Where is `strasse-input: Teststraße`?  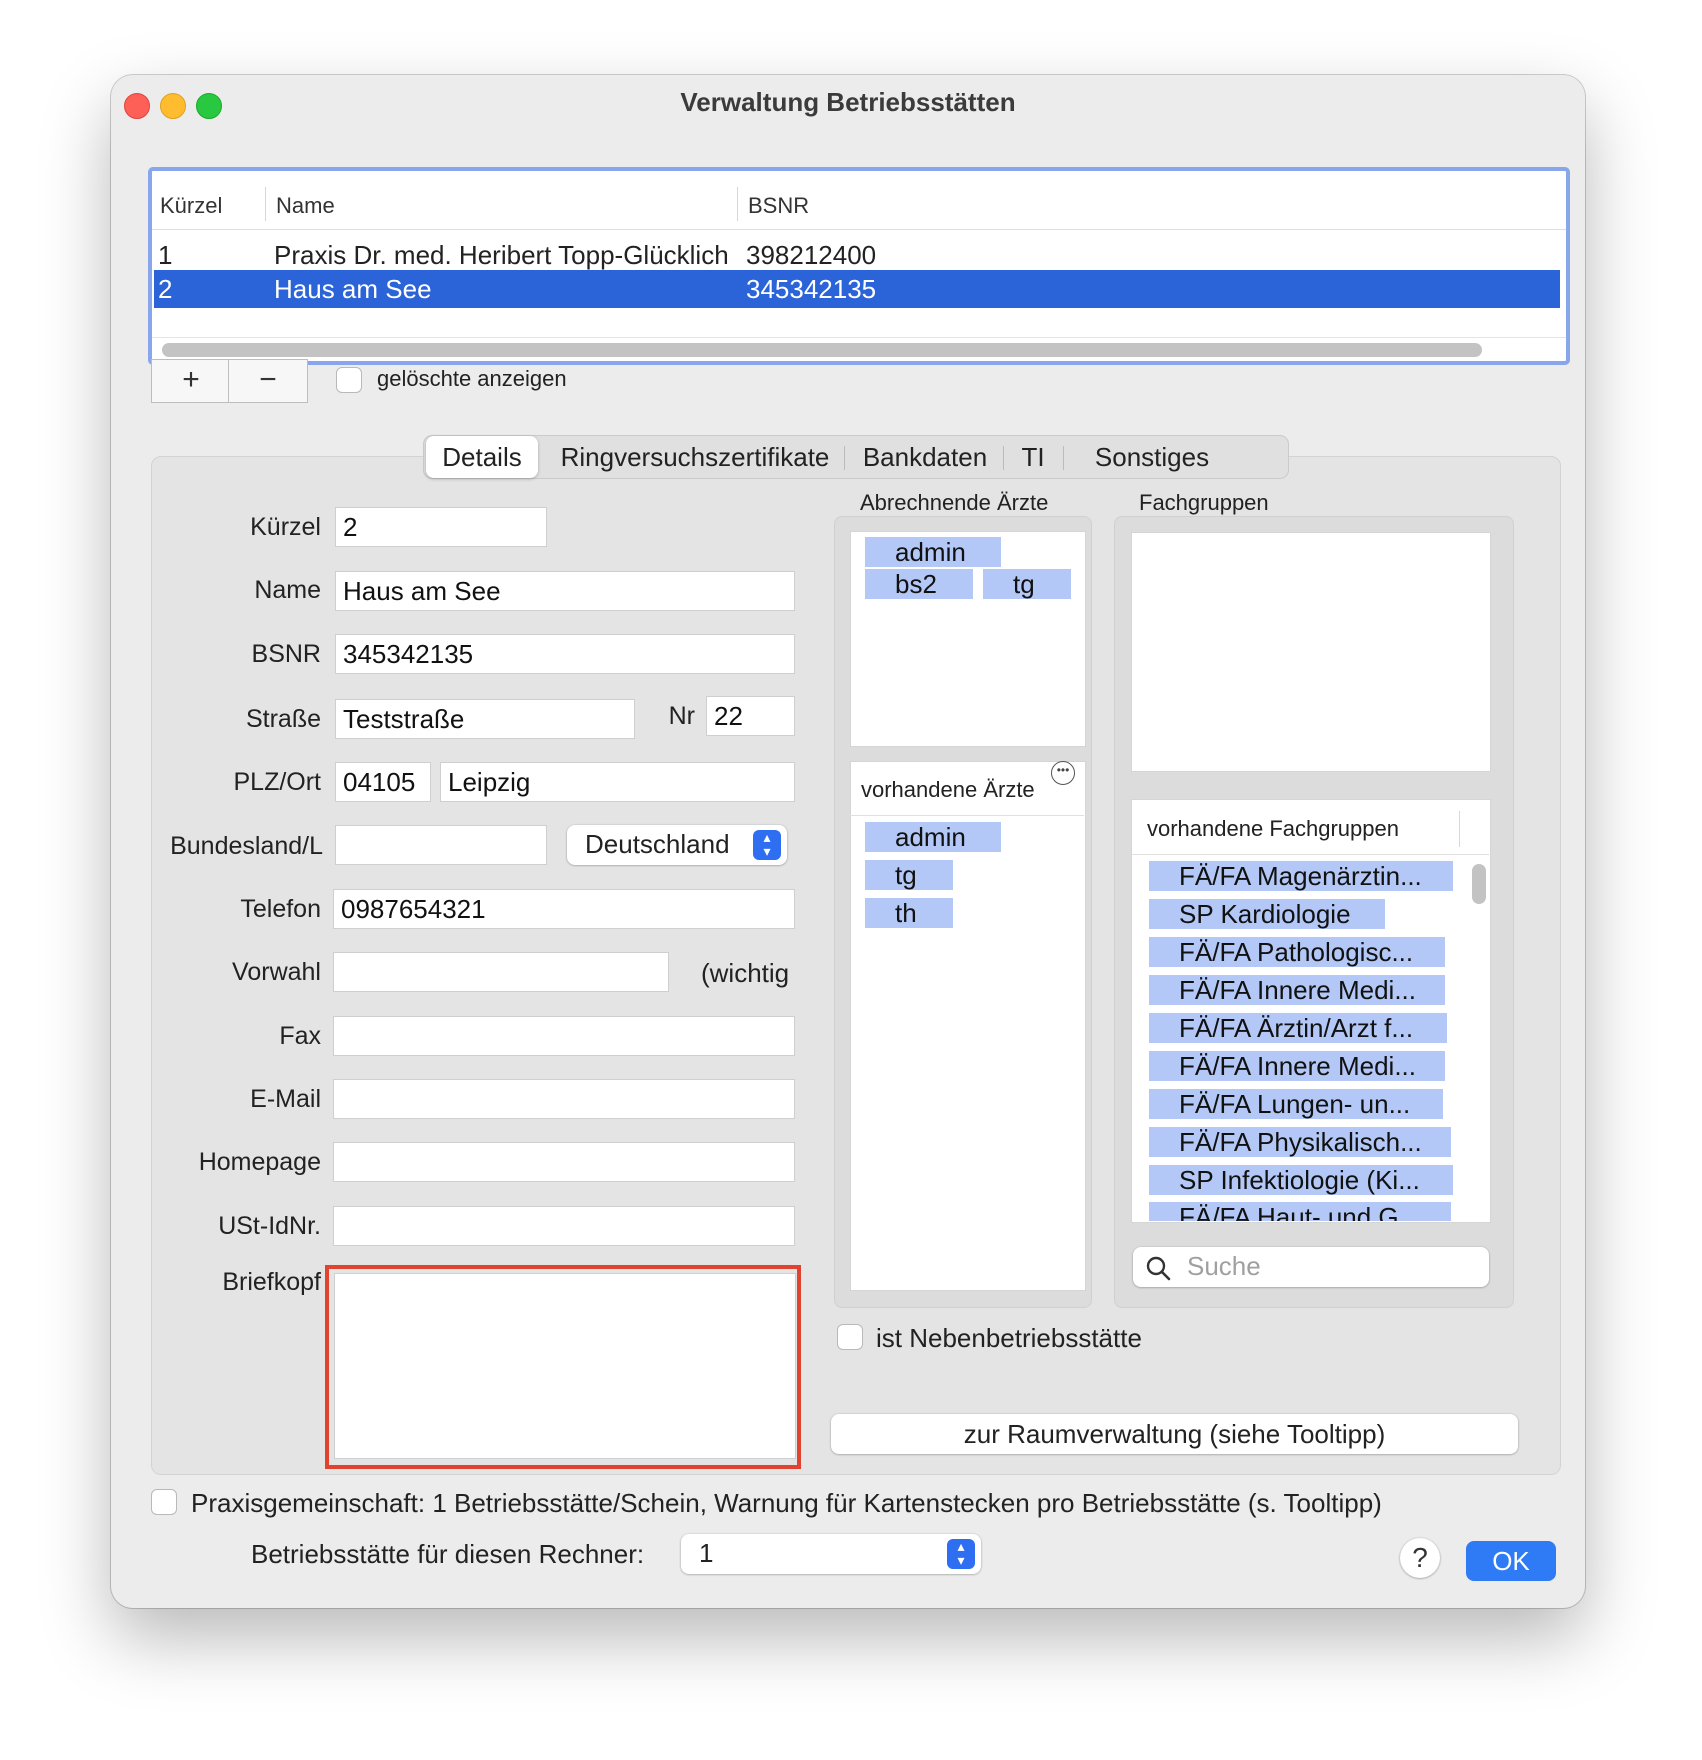 strasse-input: Teststraße is located at coordinates (485, 719).